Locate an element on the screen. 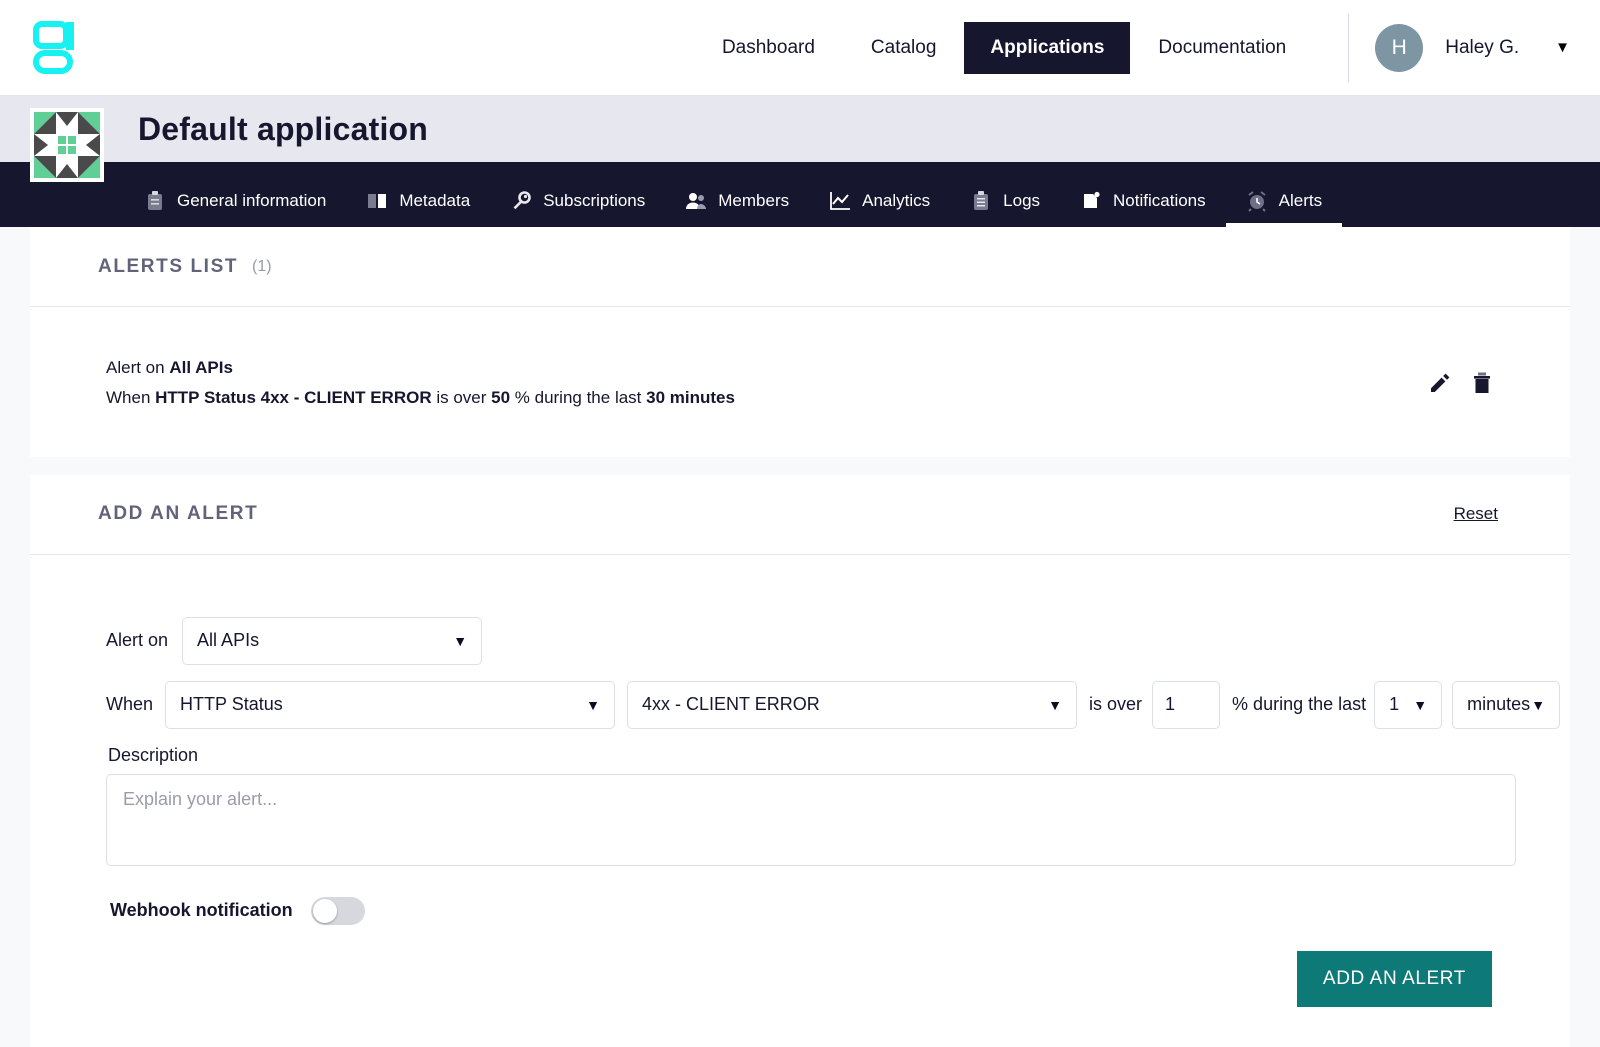 This screenshot has height=1047, width=1600. tab-label: Alerts is located at coordinates (1300, 200).